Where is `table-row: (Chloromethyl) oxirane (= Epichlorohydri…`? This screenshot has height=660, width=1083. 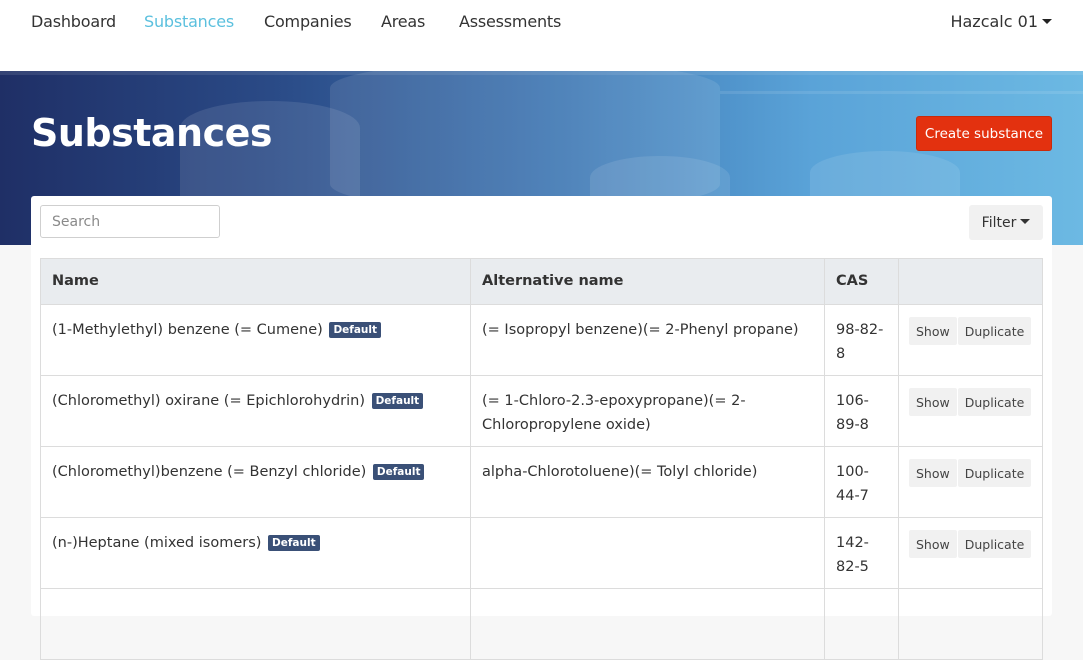 table-row: (Chloromethyl) oxirane (= Epichlorohydri… is located at coordinates (541, 411).